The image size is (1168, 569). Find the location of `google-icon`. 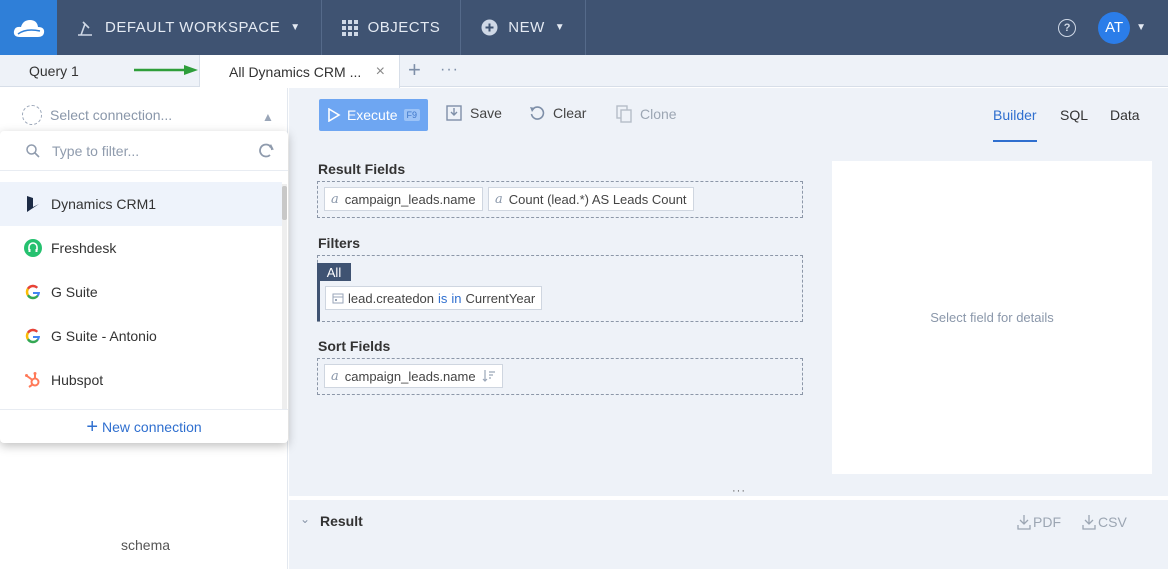

google-icon is located at coordinates (33, 292).